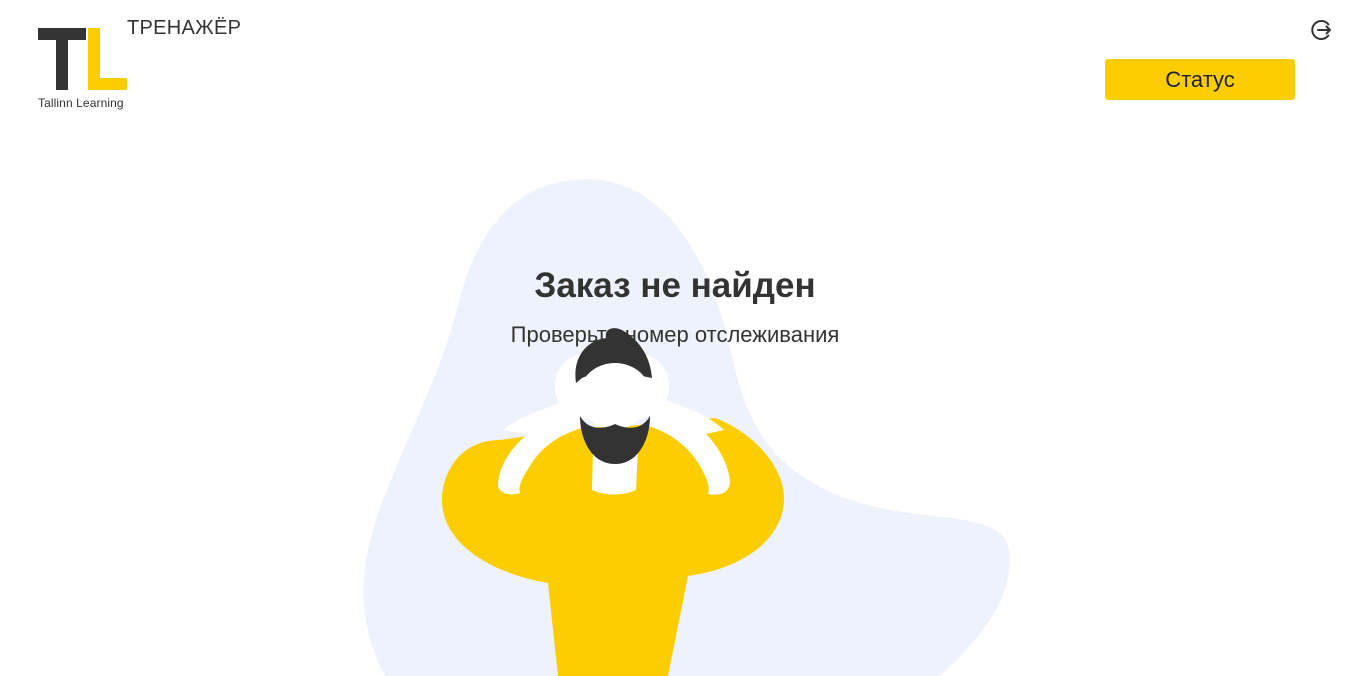  What do you see at coordinates (81, 103) in the screenshot?
I see `logo-caption: Tallinn Learning` at bounding box center [81, 103].